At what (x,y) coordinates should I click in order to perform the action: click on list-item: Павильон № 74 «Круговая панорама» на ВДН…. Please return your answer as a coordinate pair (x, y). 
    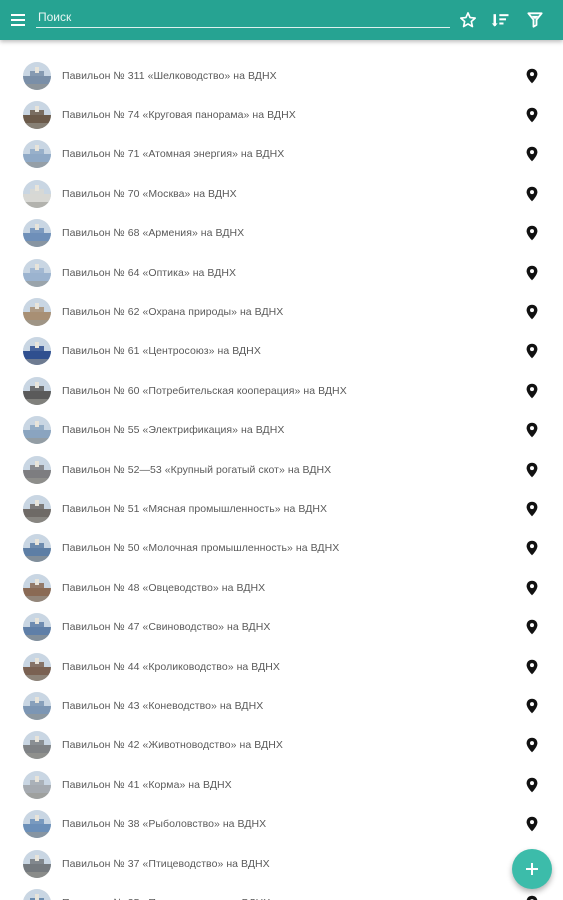
    Looking at the image, I should click on (281, 114).